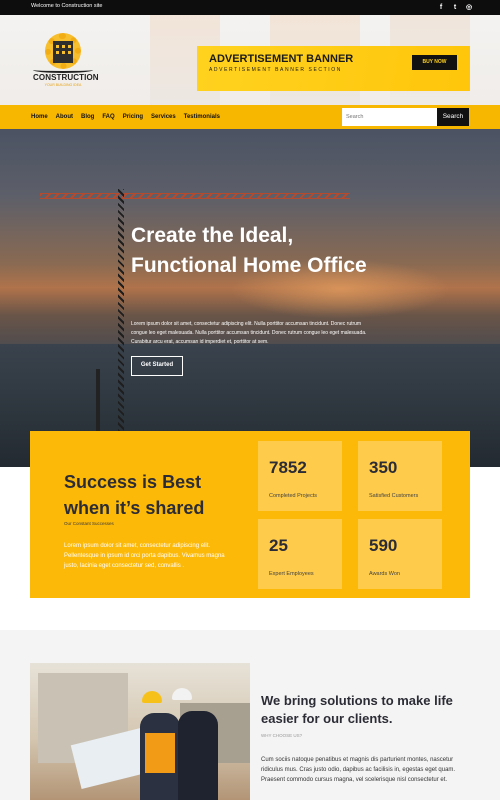  I want to click on ad-subtitle: ADVERTISEMENT BANNER SECTION, so click(275, 70).